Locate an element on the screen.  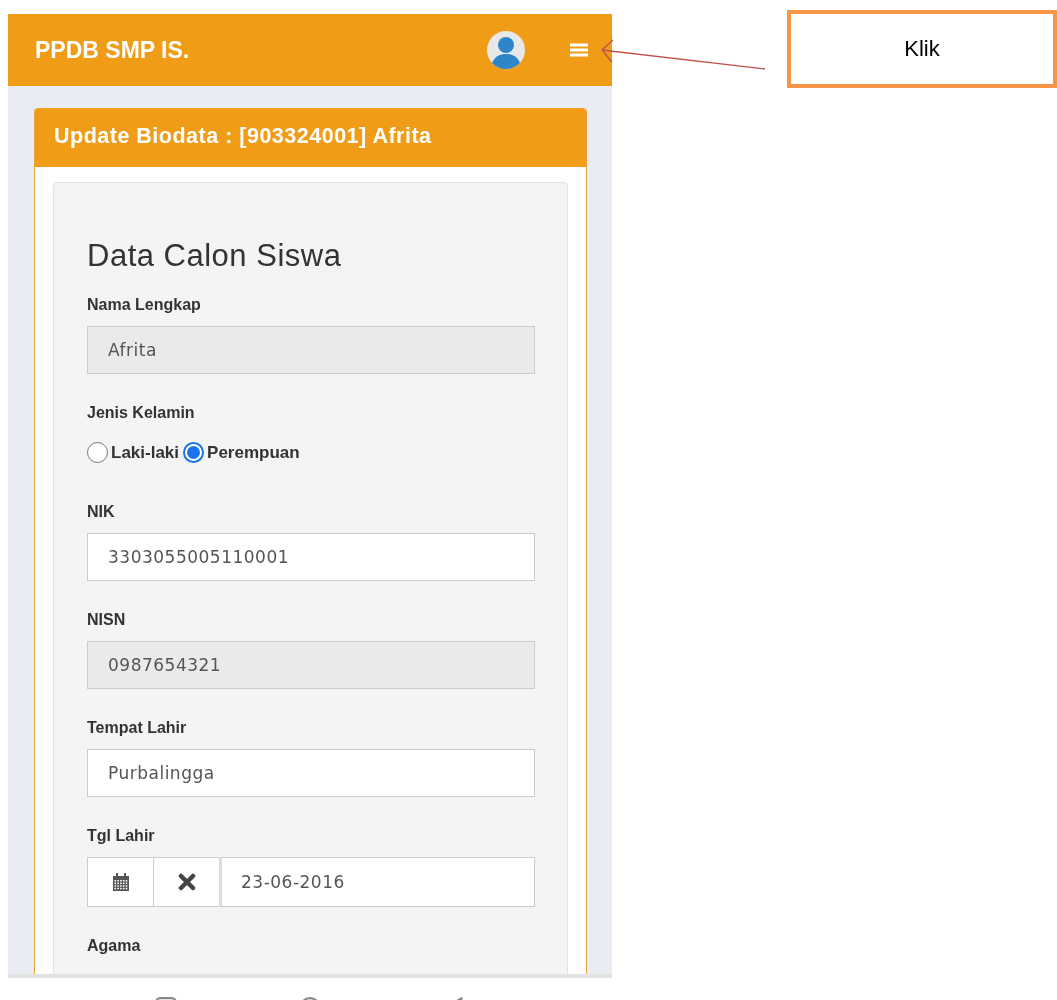
card-header: Update Biodata : [903324001] Afrita is located at coordinates (310, 137).